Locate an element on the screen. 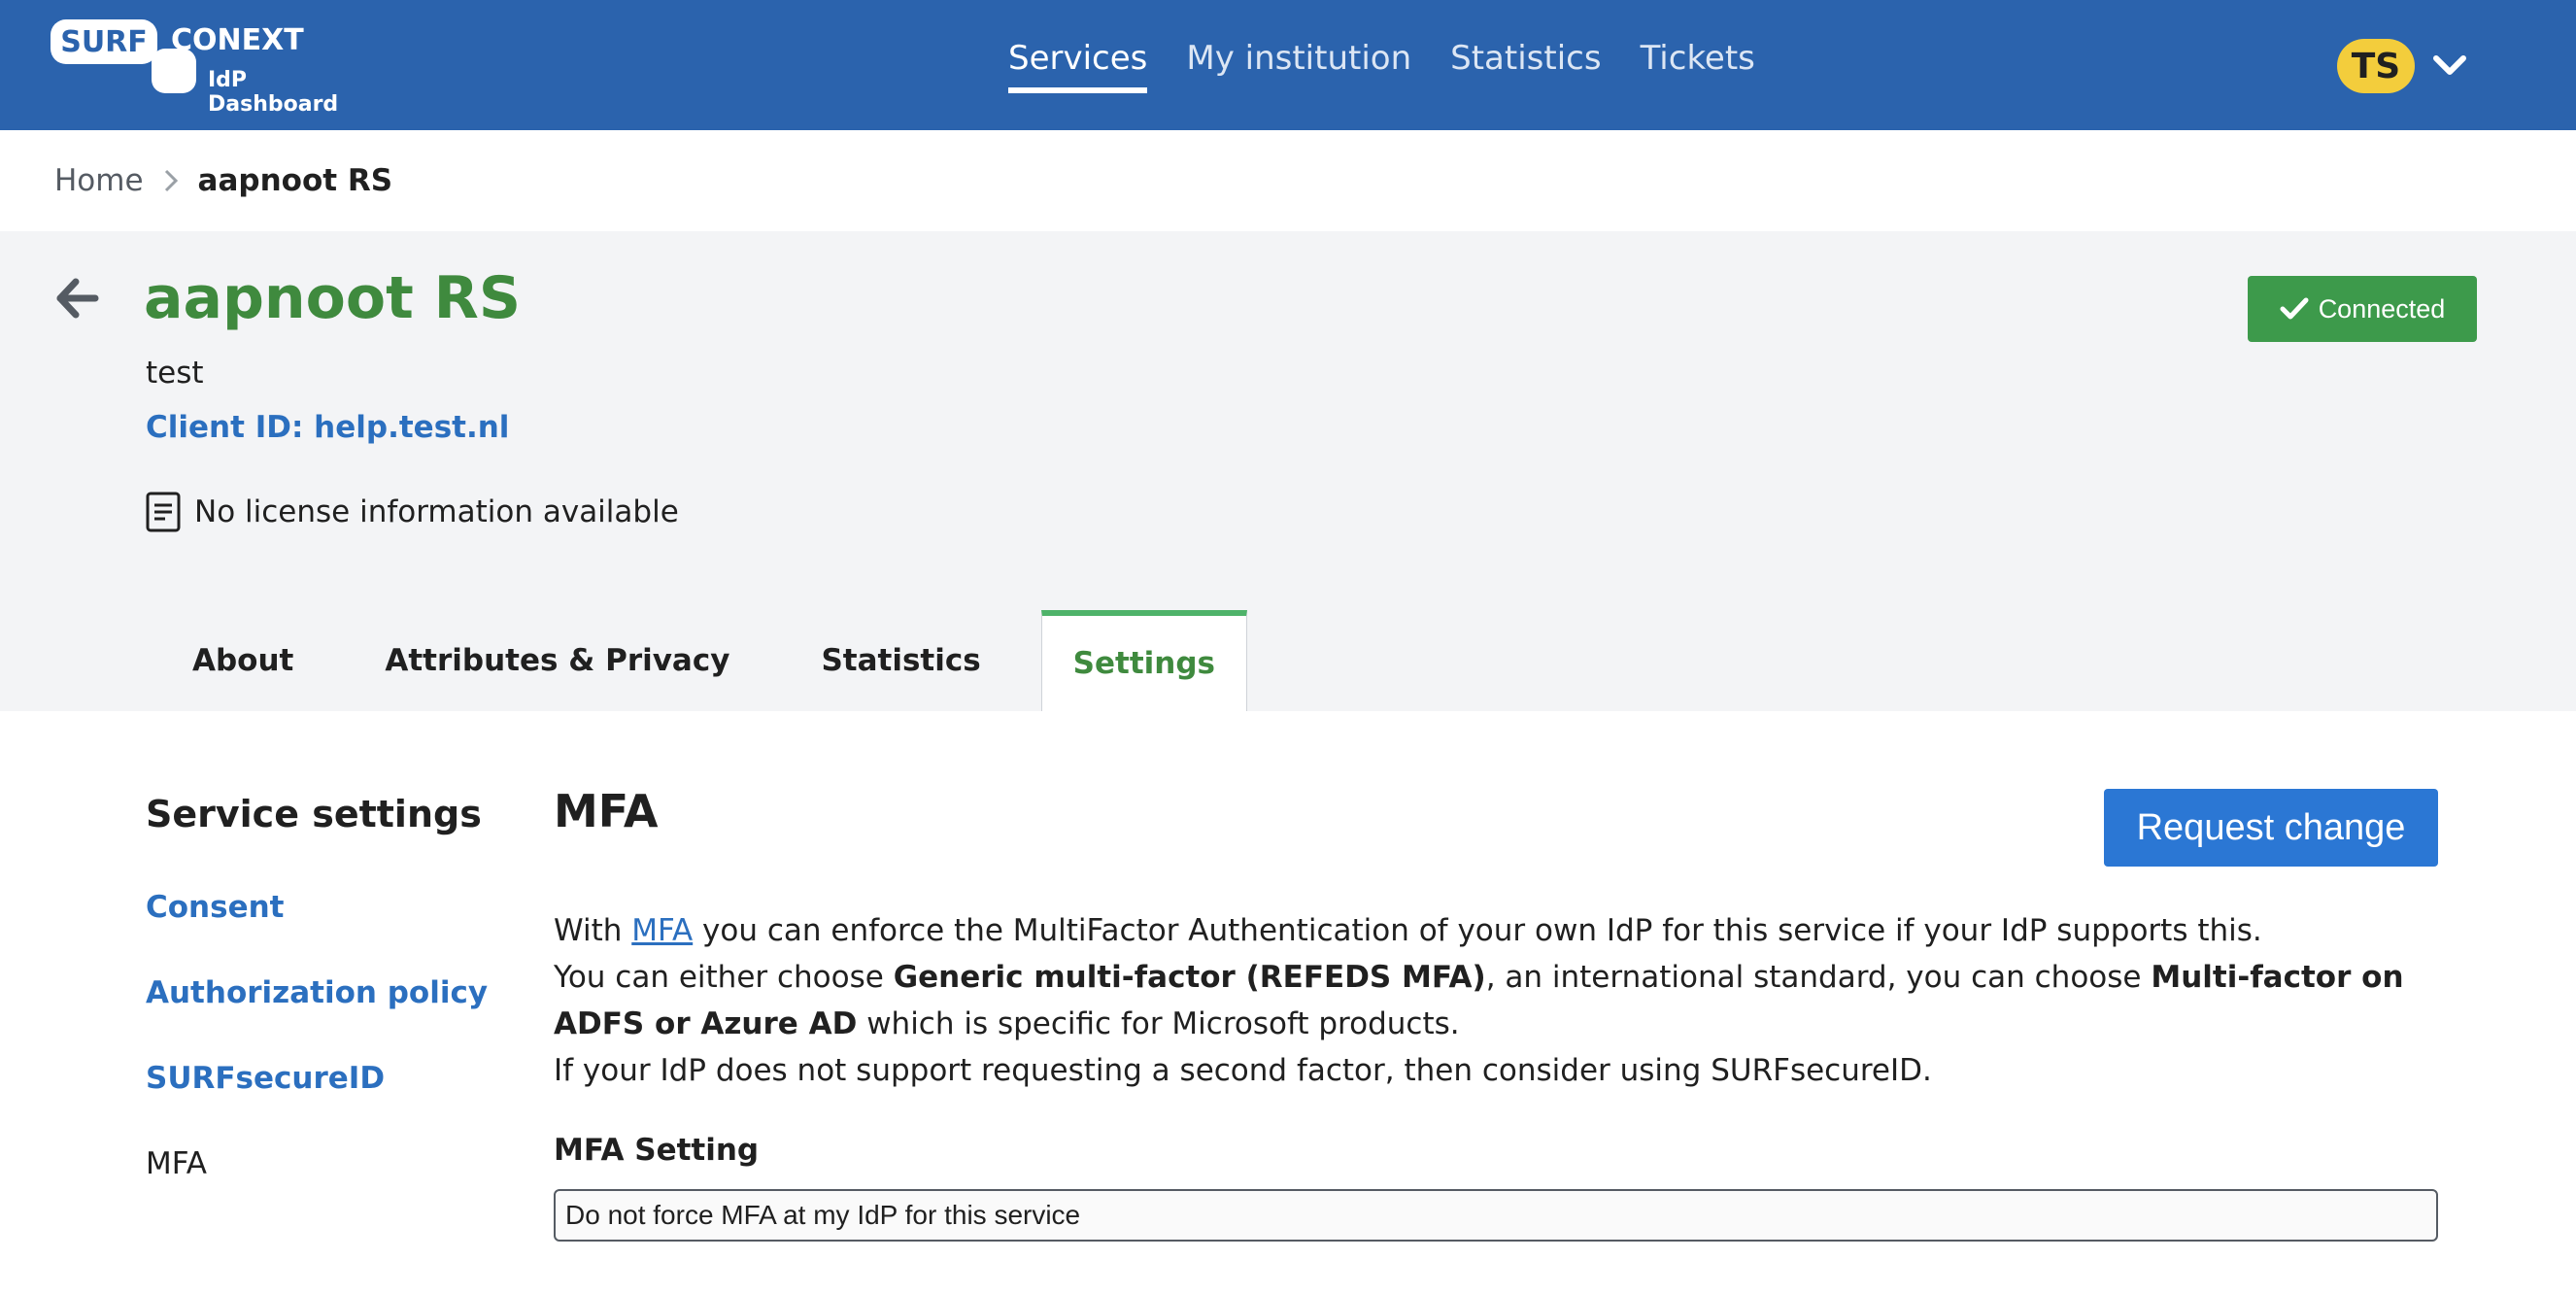 This screenshot has height=1294, width=2576. document-icon is located at coordinates (163, 512).